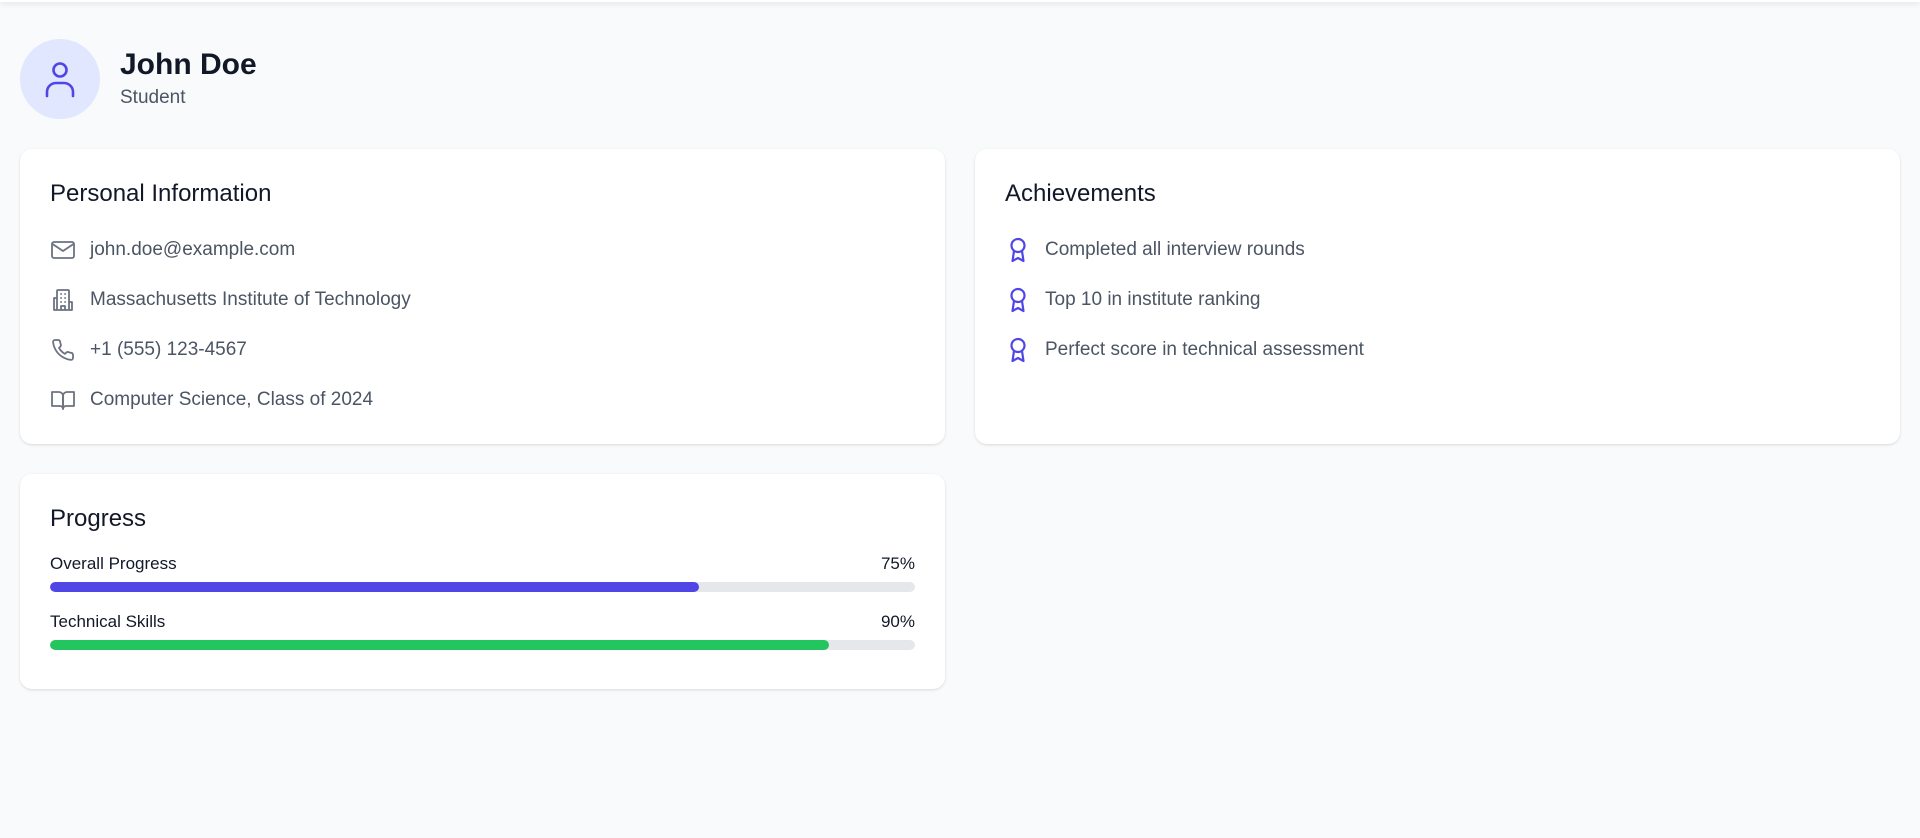  I want to click on book-icon, so click(63, 400).